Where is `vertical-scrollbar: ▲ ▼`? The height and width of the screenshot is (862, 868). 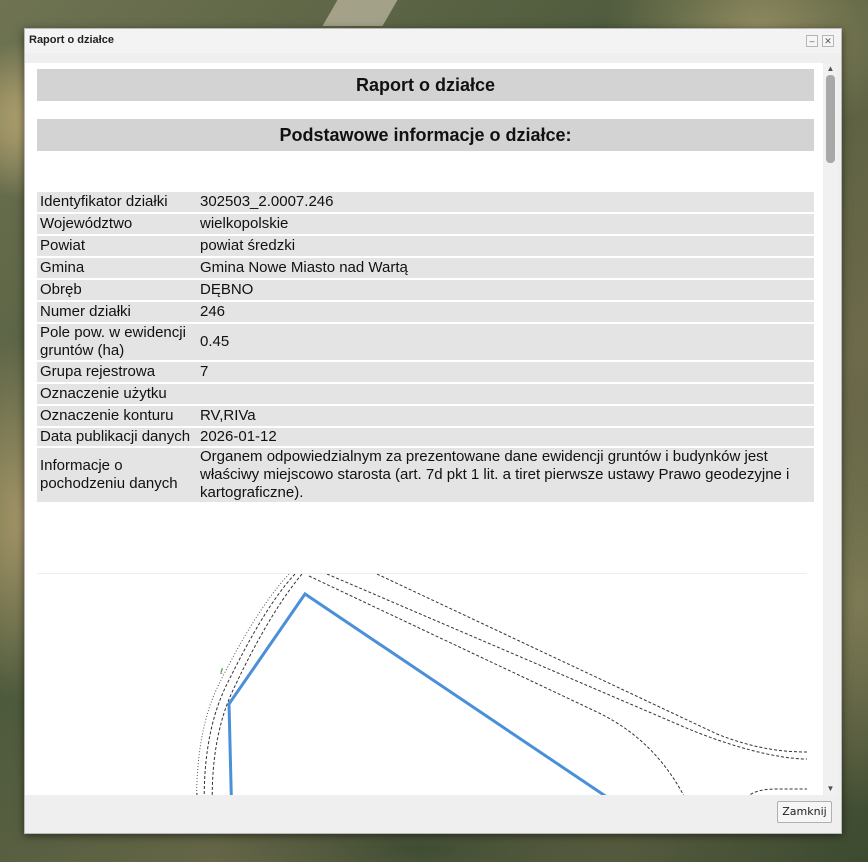
vertical-scrollbar: ▲ ▼ is located at coordinates (830, 429).